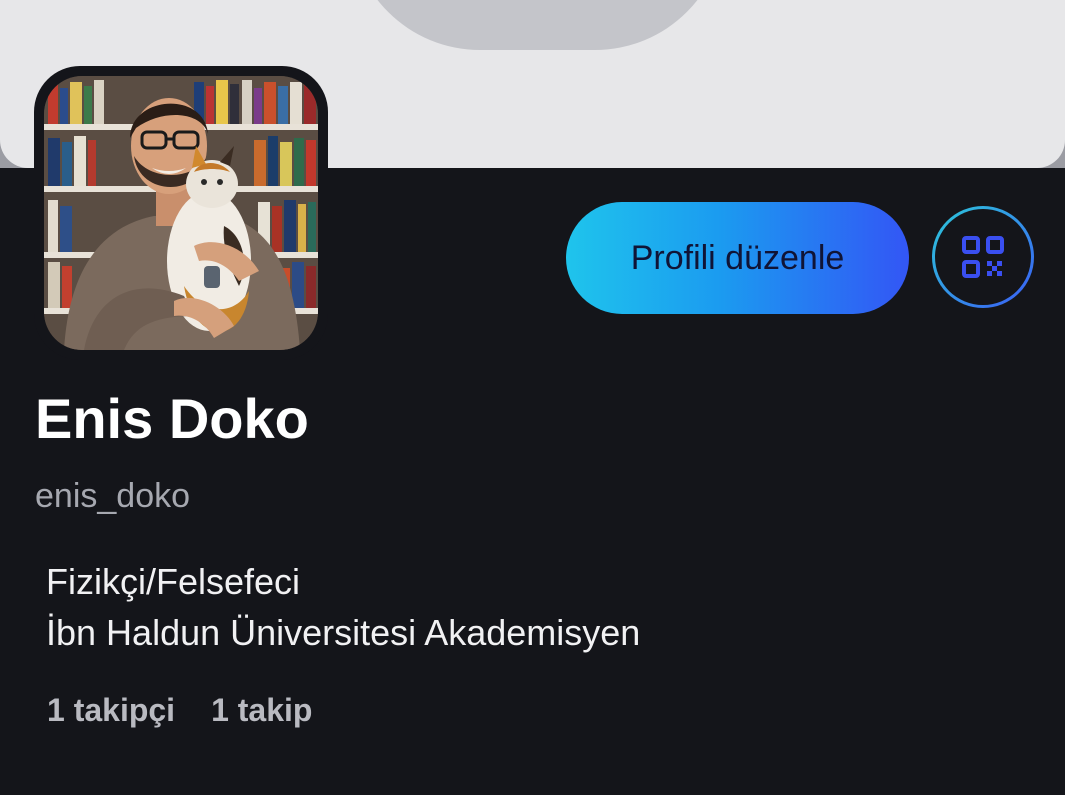 Image resolution: width=1065 pixels, height=795 pixels. I want to click on qr-code-icon, so click(983, 257).